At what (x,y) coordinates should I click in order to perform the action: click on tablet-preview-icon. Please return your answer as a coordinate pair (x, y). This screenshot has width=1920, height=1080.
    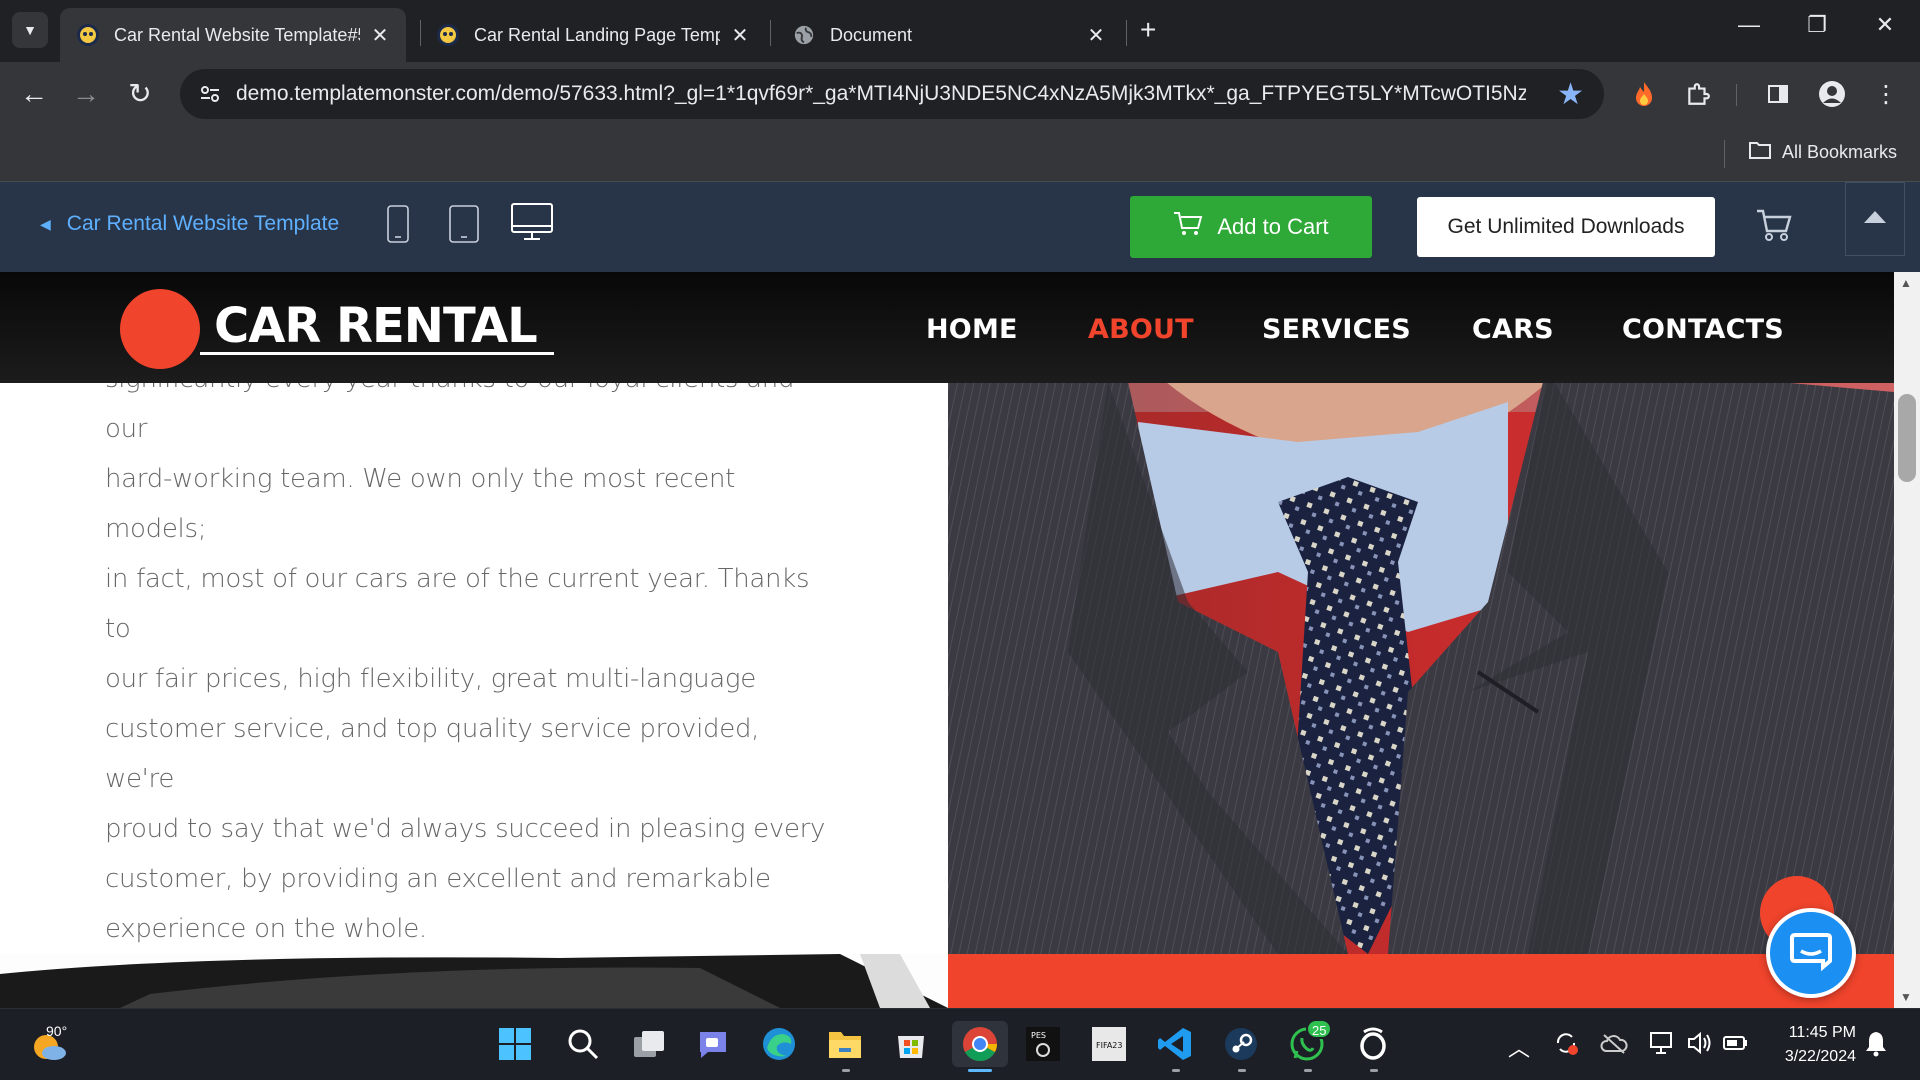
    Looking at the image, I should click on (464, 226).